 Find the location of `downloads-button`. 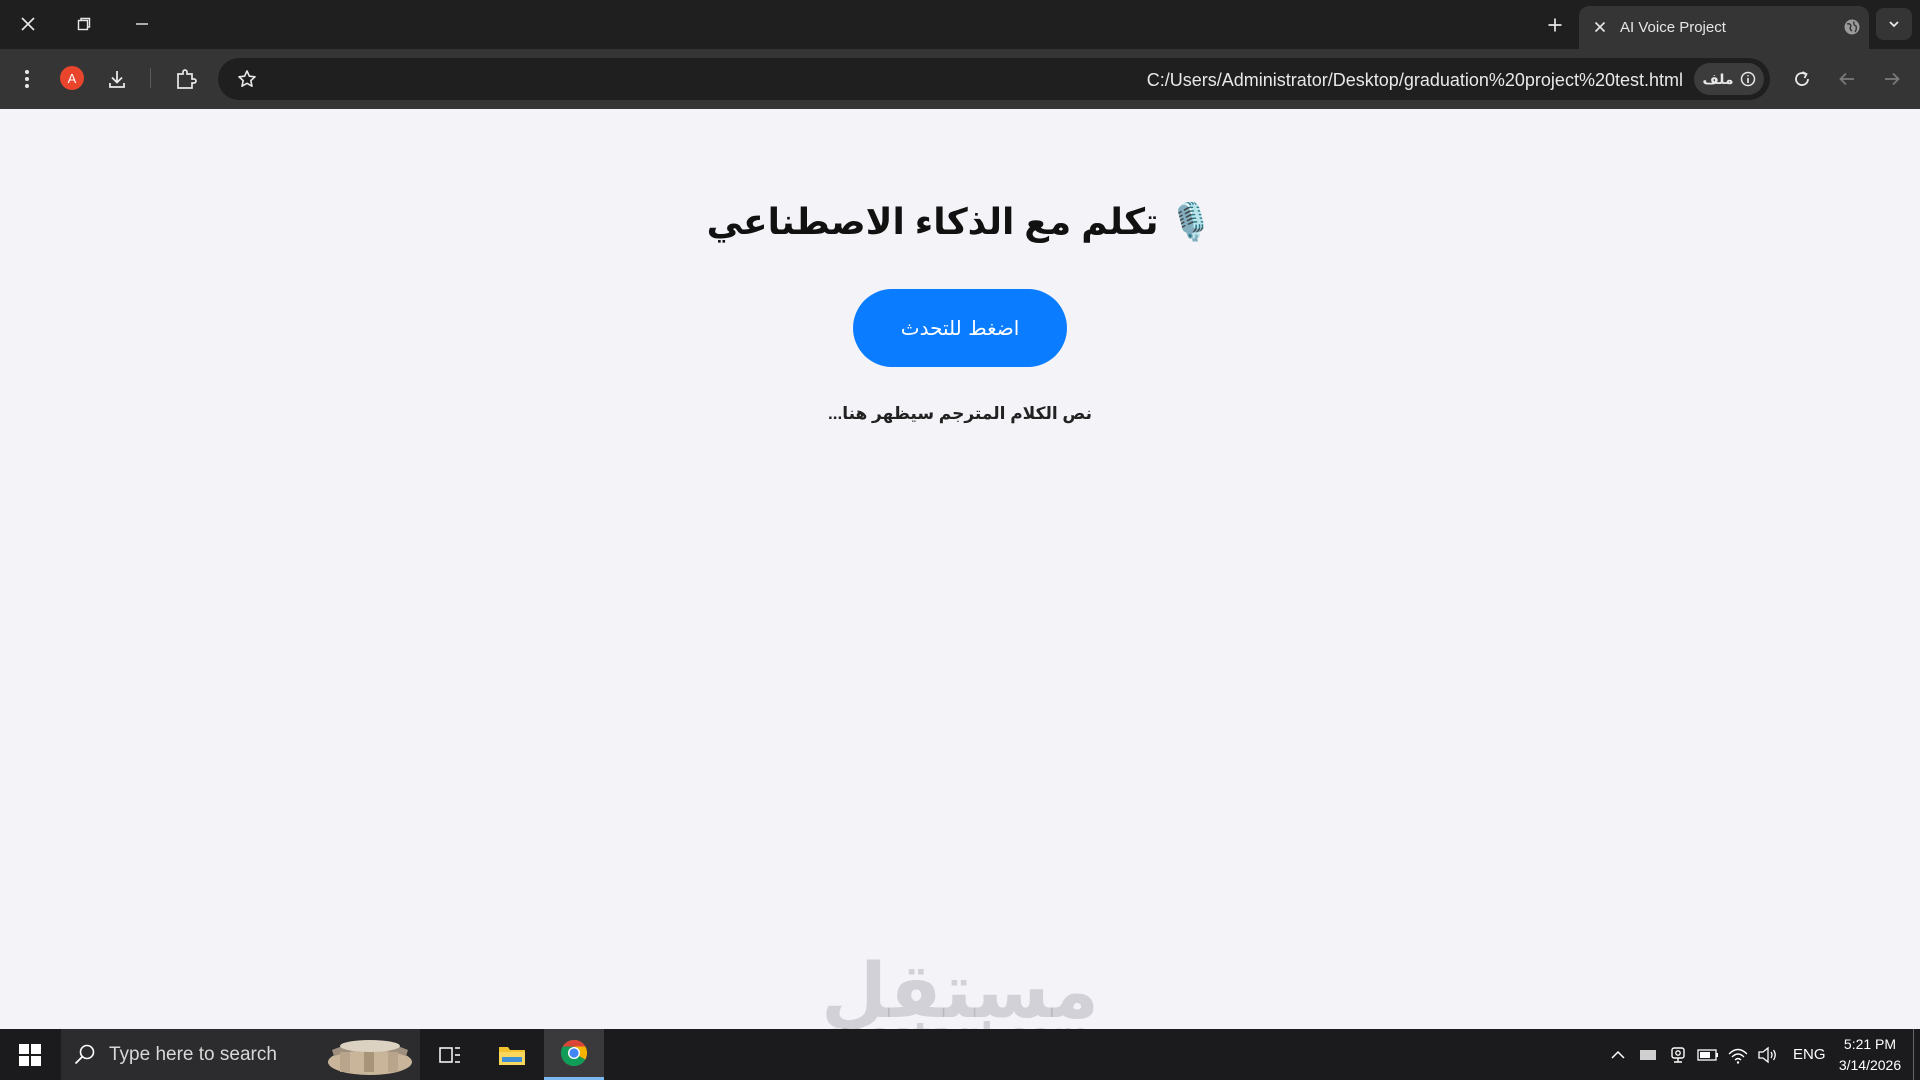

downloads-button is located at coordinates (117, 79).